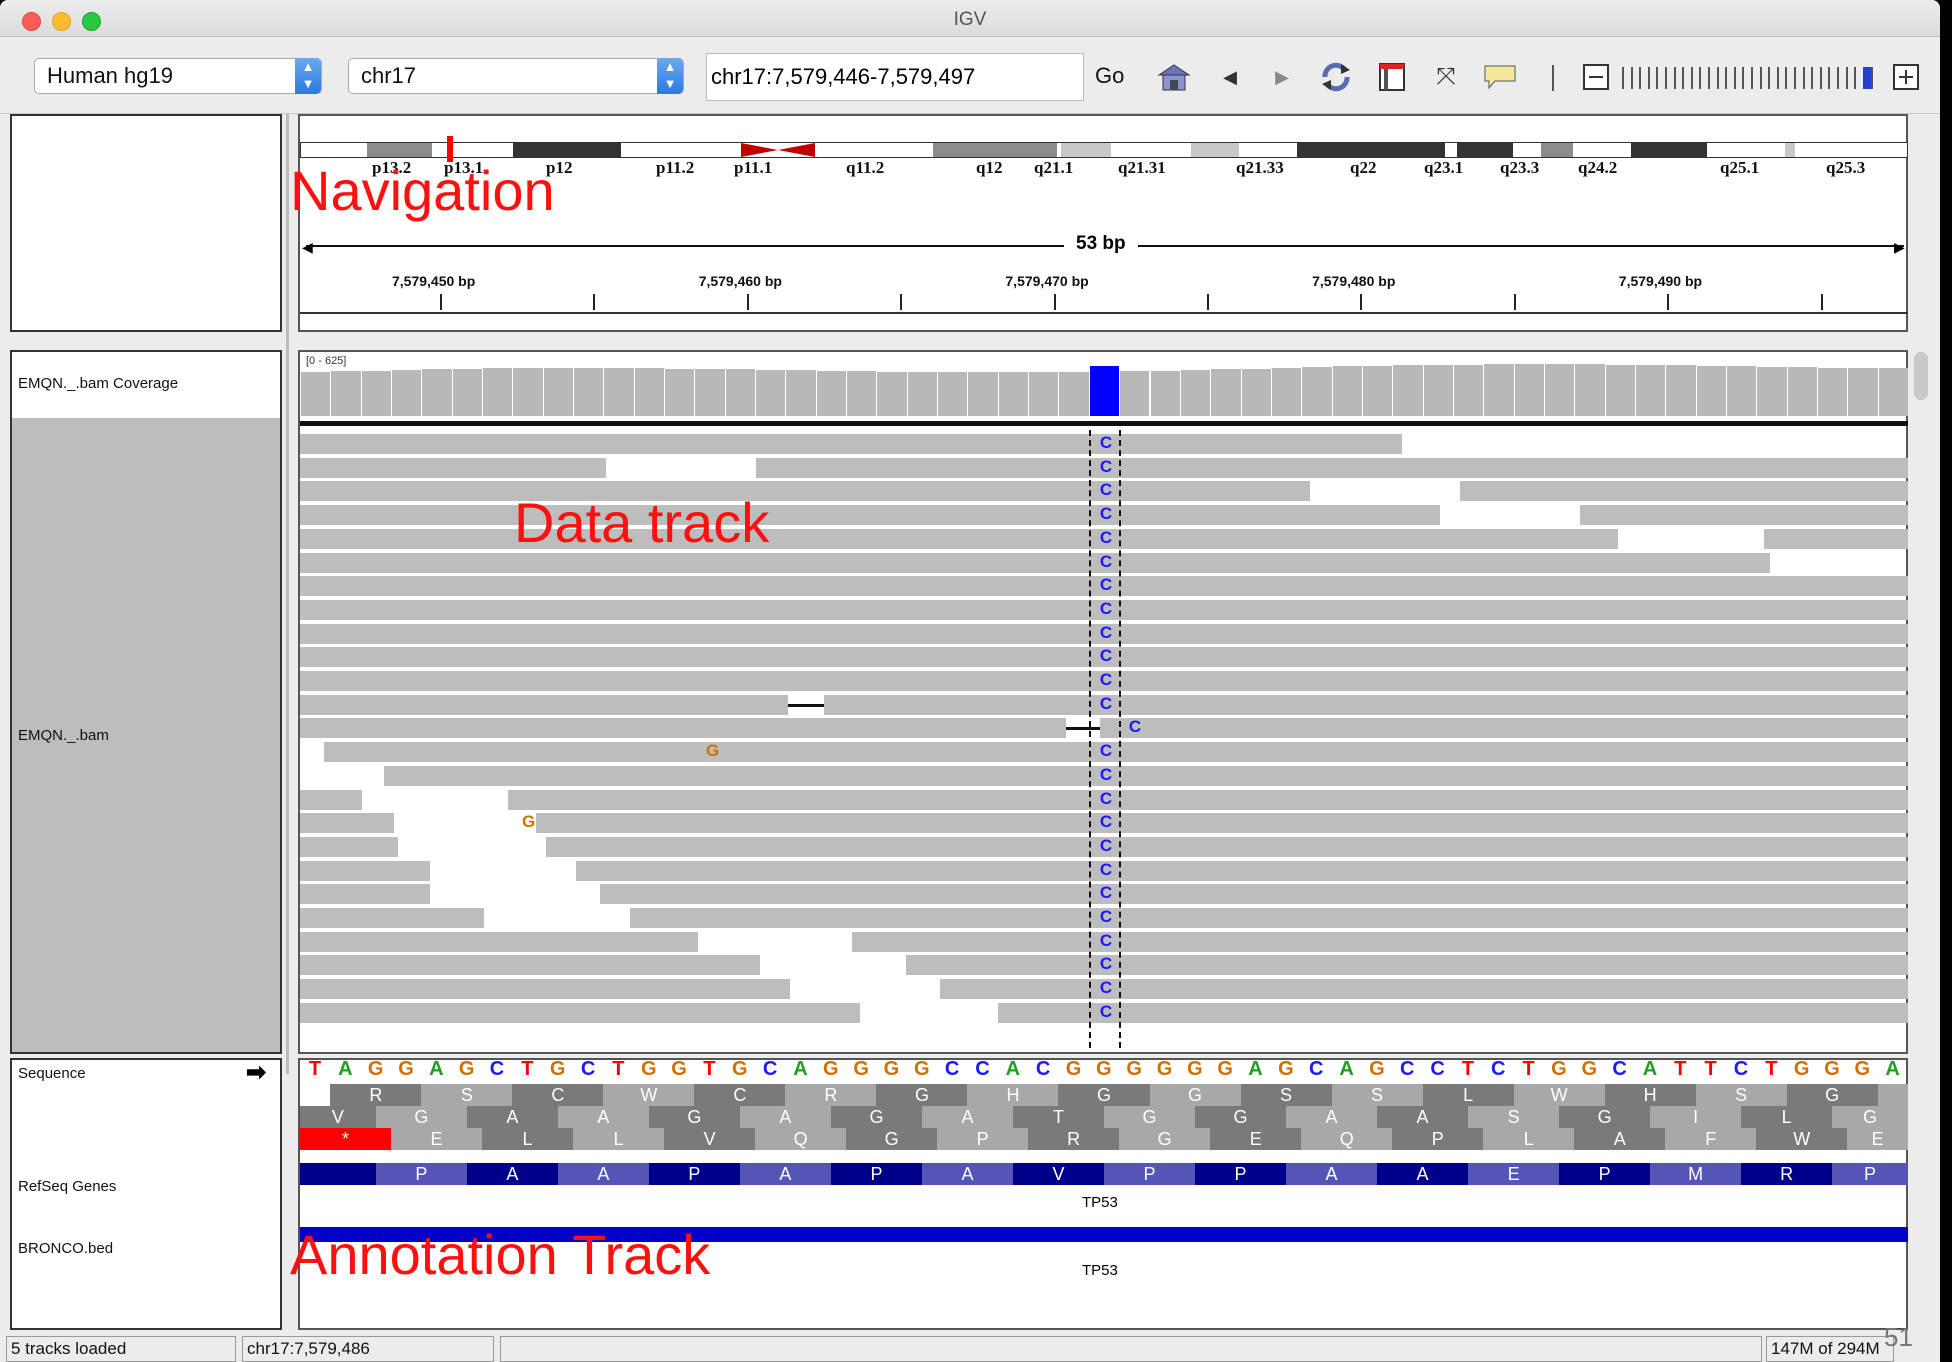 This screenshot has width=1952, height=1362. What do you see at coordinates (287, 594) in the screenshot?
I see `panel-splitter` at bounding box center [287, 594].